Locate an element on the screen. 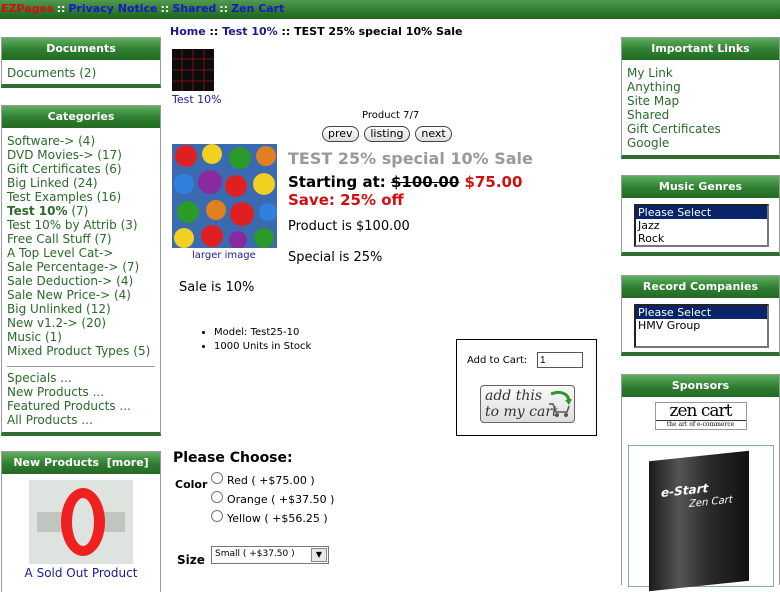 The width and height of the screenshot is (780, 592). category-item: Gift Certificates (6) is located at coordinates (81, 169).